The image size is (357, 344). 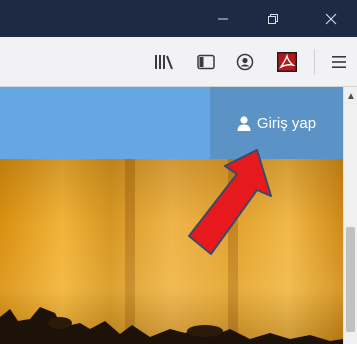 I want to click on restore-icon, so click(x=273, y=18).